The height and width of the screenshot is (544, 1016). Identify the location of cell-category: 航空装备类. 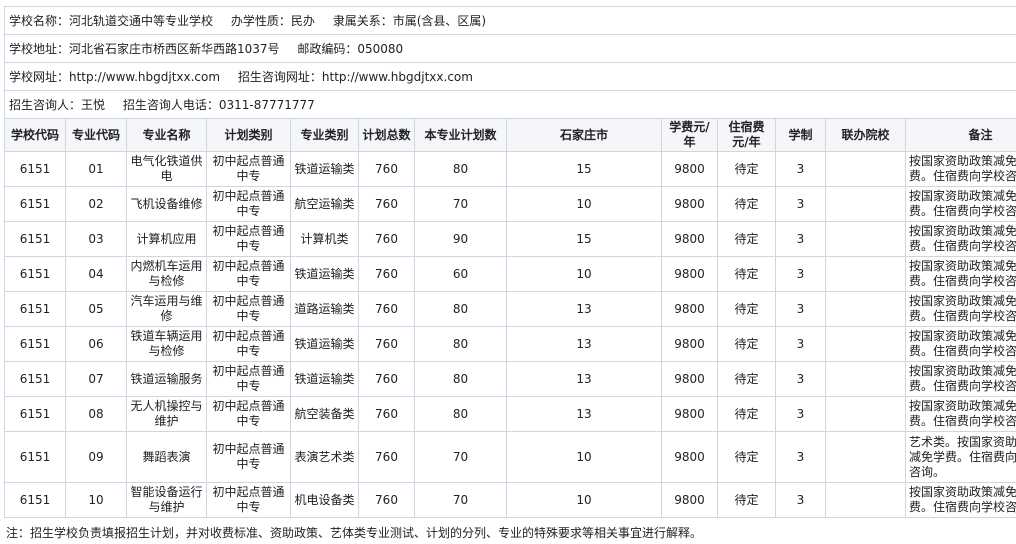
(324, 414).